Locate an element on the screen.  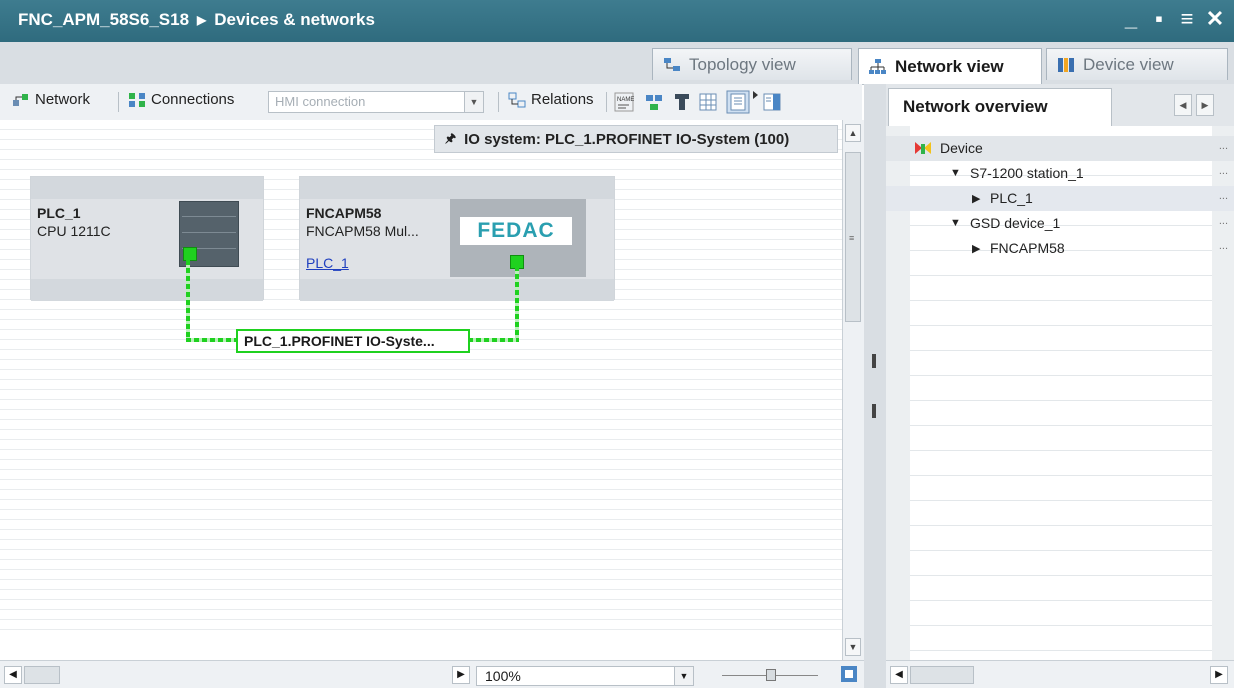
float-window-icon: ▪ is located at coordinates (1159, 19).